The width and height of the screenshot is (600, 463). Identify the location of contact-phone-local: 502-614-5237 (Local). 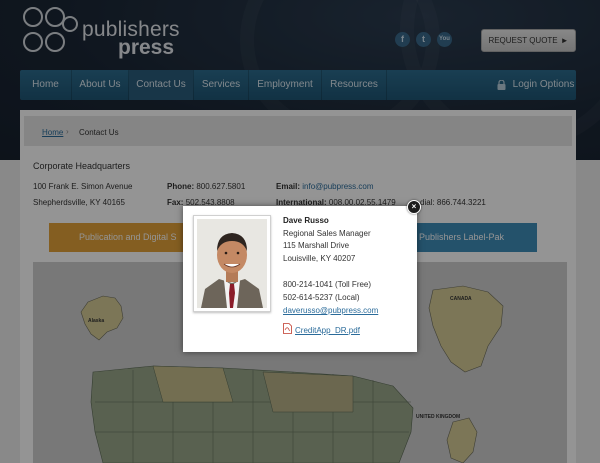
(321, 297).